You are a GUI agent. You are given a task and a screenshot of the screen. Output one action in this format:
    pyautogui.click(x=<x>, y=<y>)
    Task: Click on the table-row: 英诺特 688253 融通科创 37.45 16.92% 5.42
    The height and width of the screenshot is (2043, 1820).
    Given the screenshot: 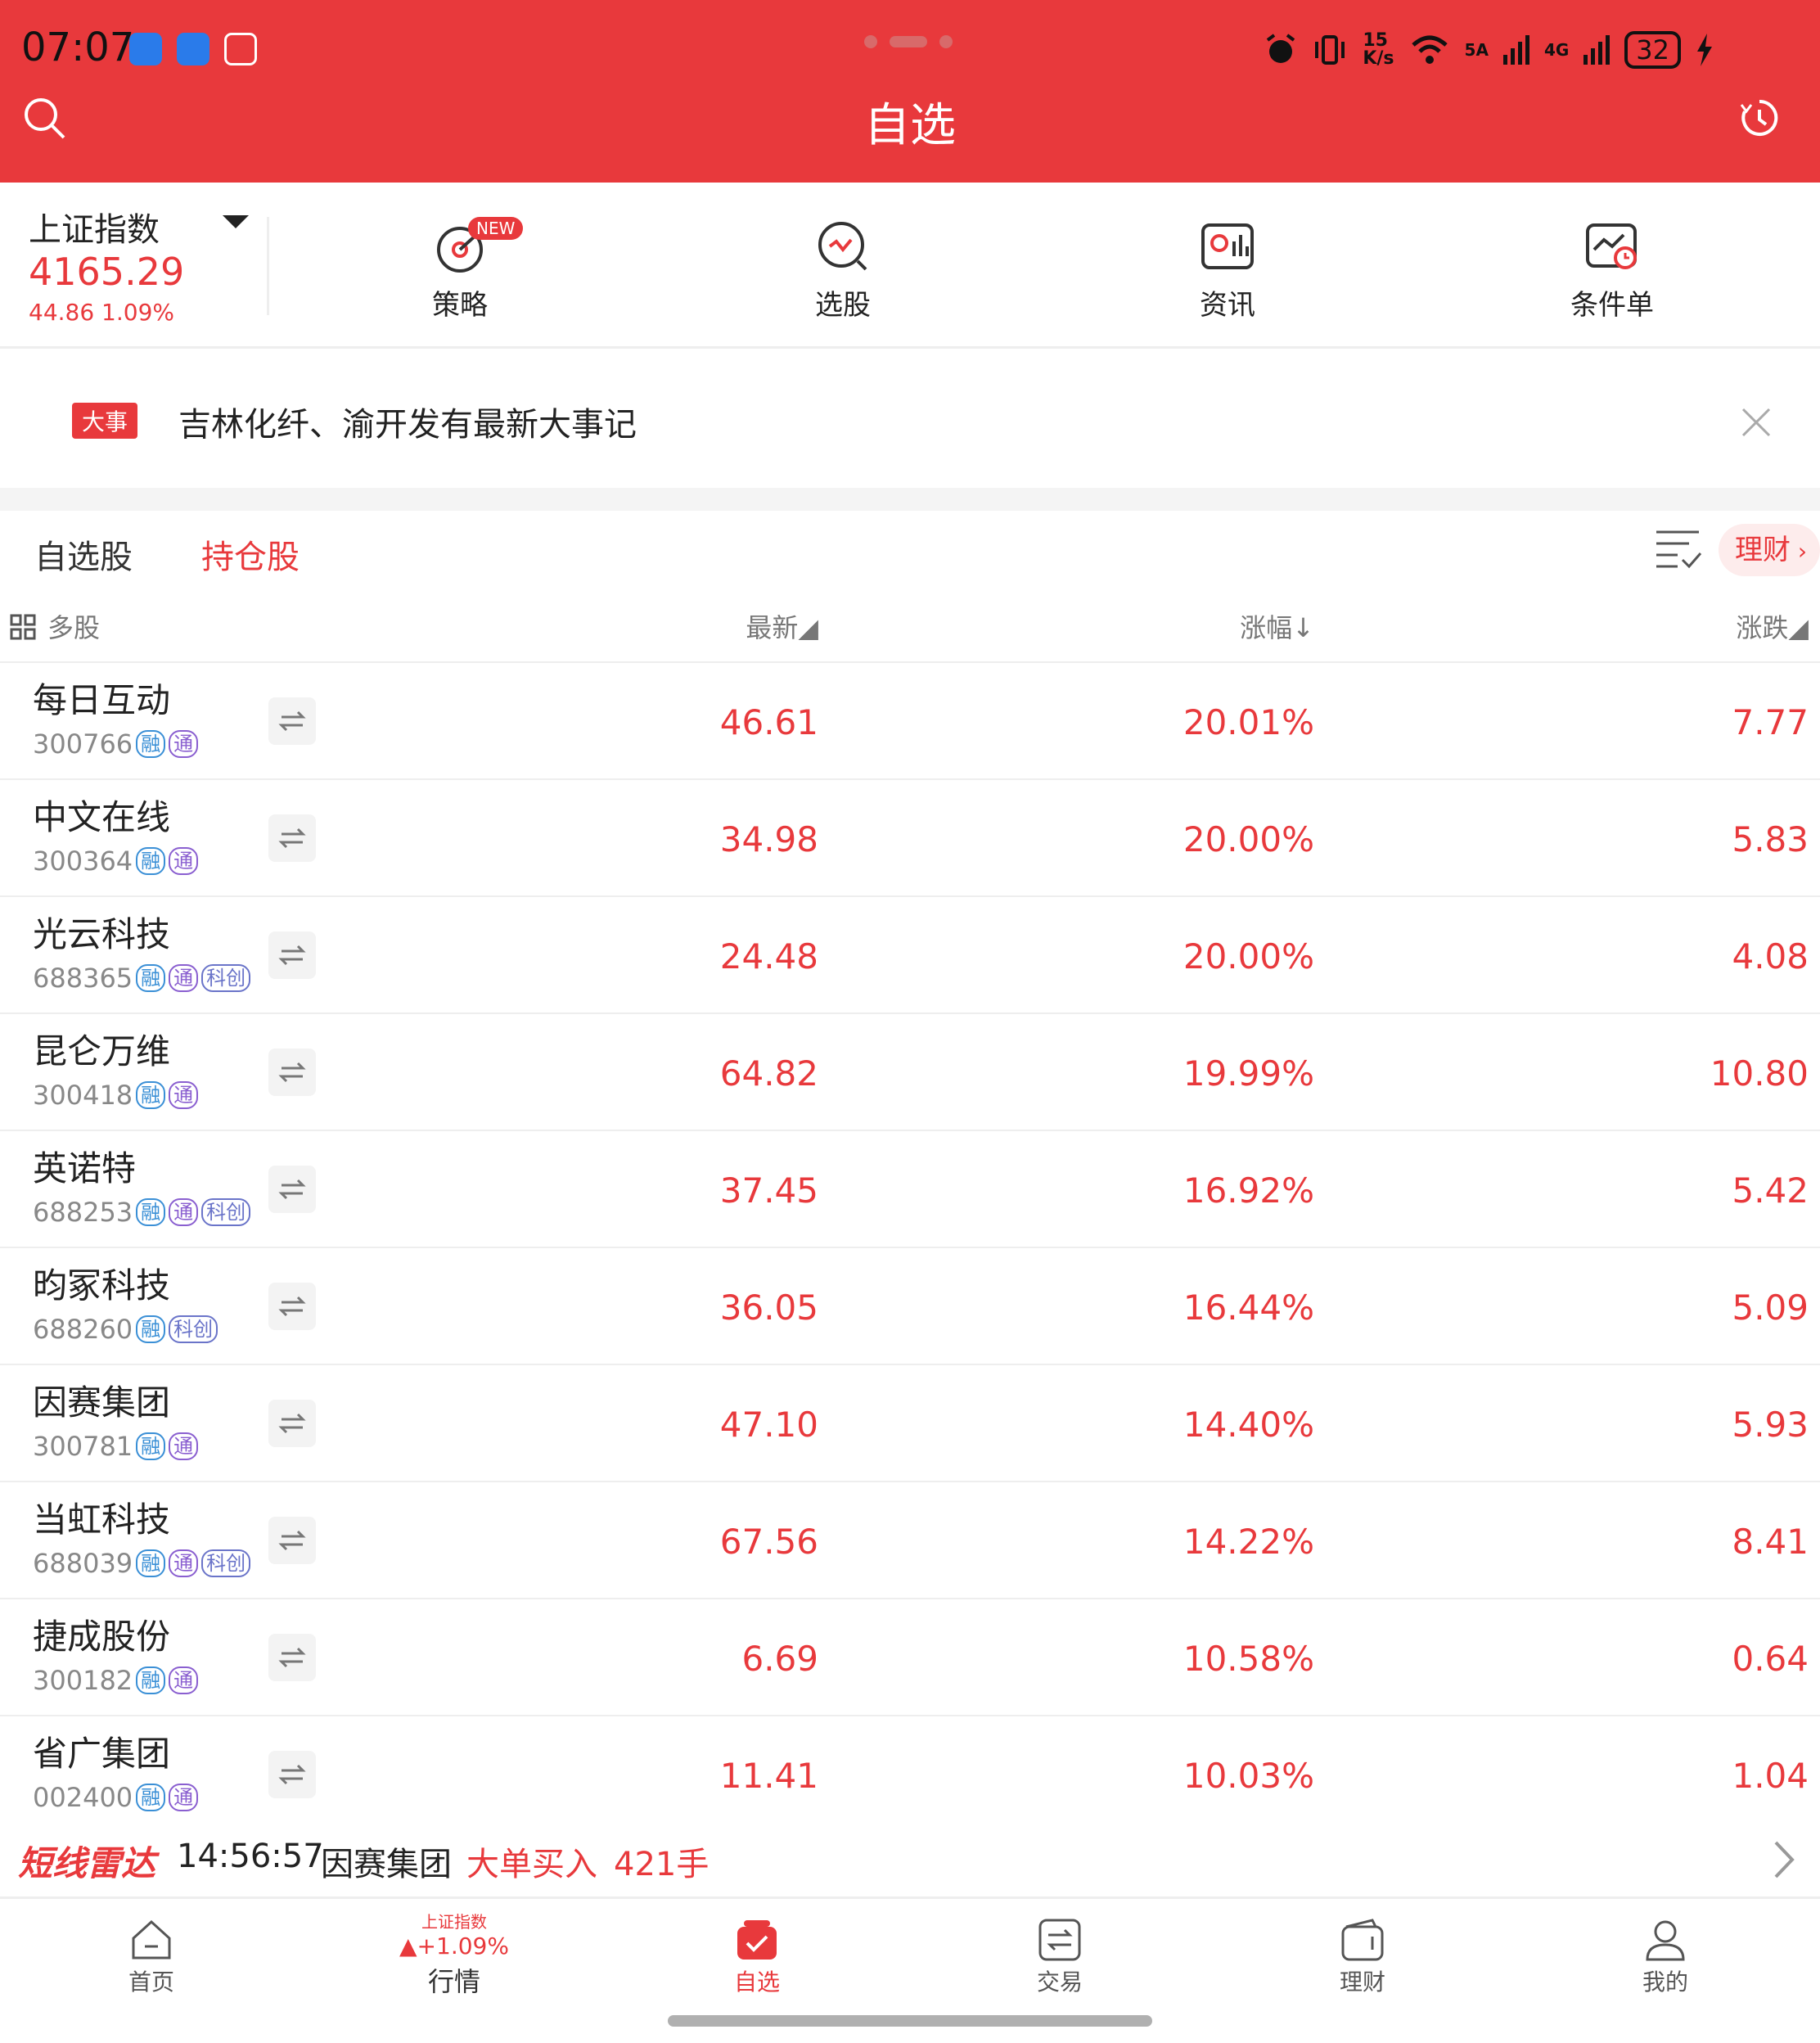 What is the action you would take?
    pyautogui.click(x=910, y=1189)
    